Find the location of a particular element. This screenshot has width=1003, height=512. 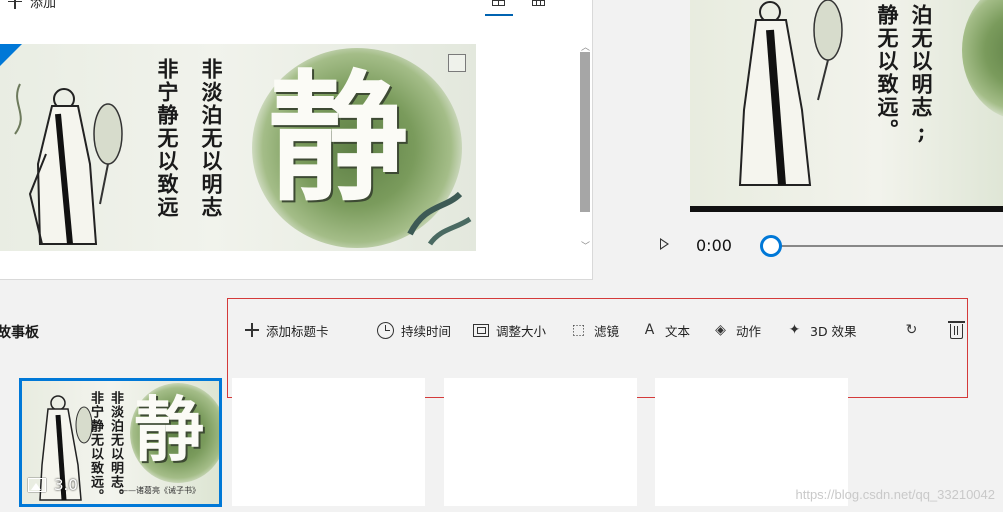

clip-duration-badge: 3.0 is located at coordinates (53, 485).